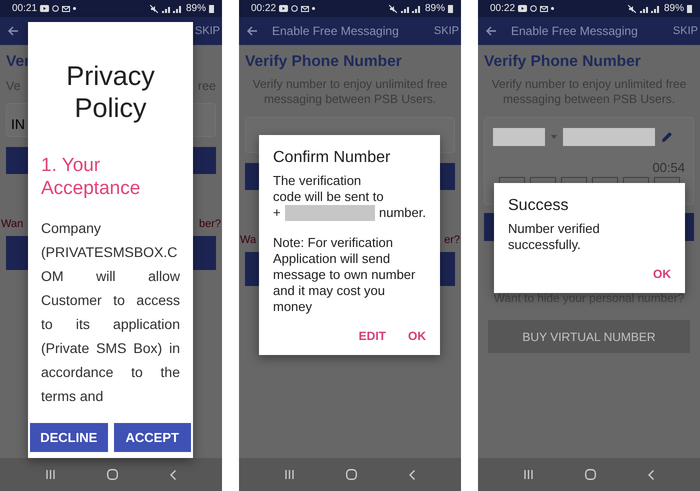 Image resolution: width=700 pixels, height=491 pixels. I want to click on redacted-country, so click(519, 137).